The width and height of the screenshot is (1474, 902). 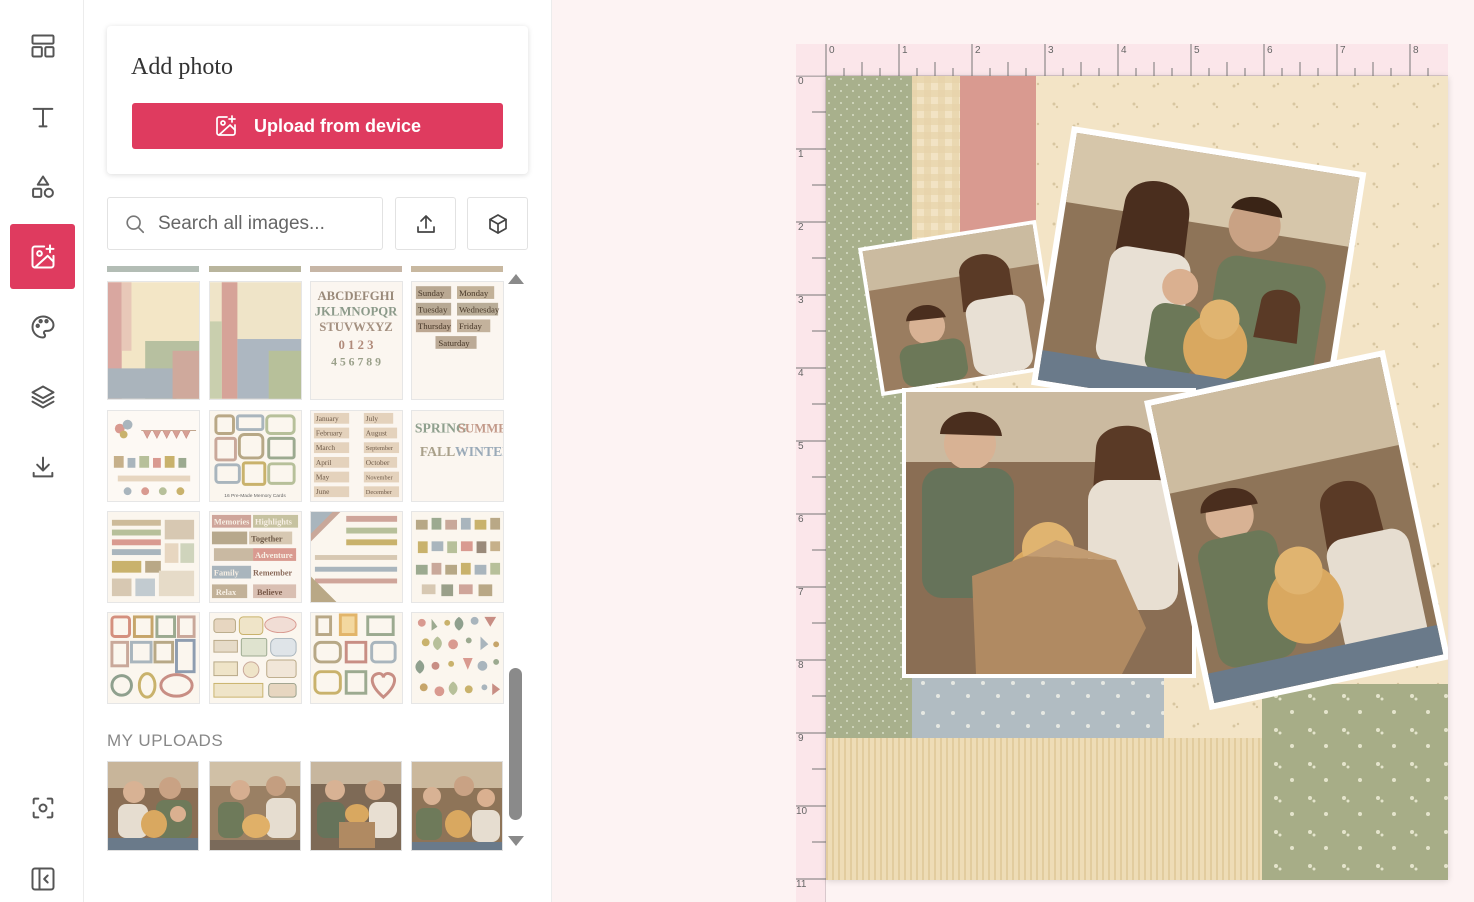 What do you see at coordinates (435, 326) in the screenshot?
I see `weekday-label: Thursday` at bounding box center [435, 326].